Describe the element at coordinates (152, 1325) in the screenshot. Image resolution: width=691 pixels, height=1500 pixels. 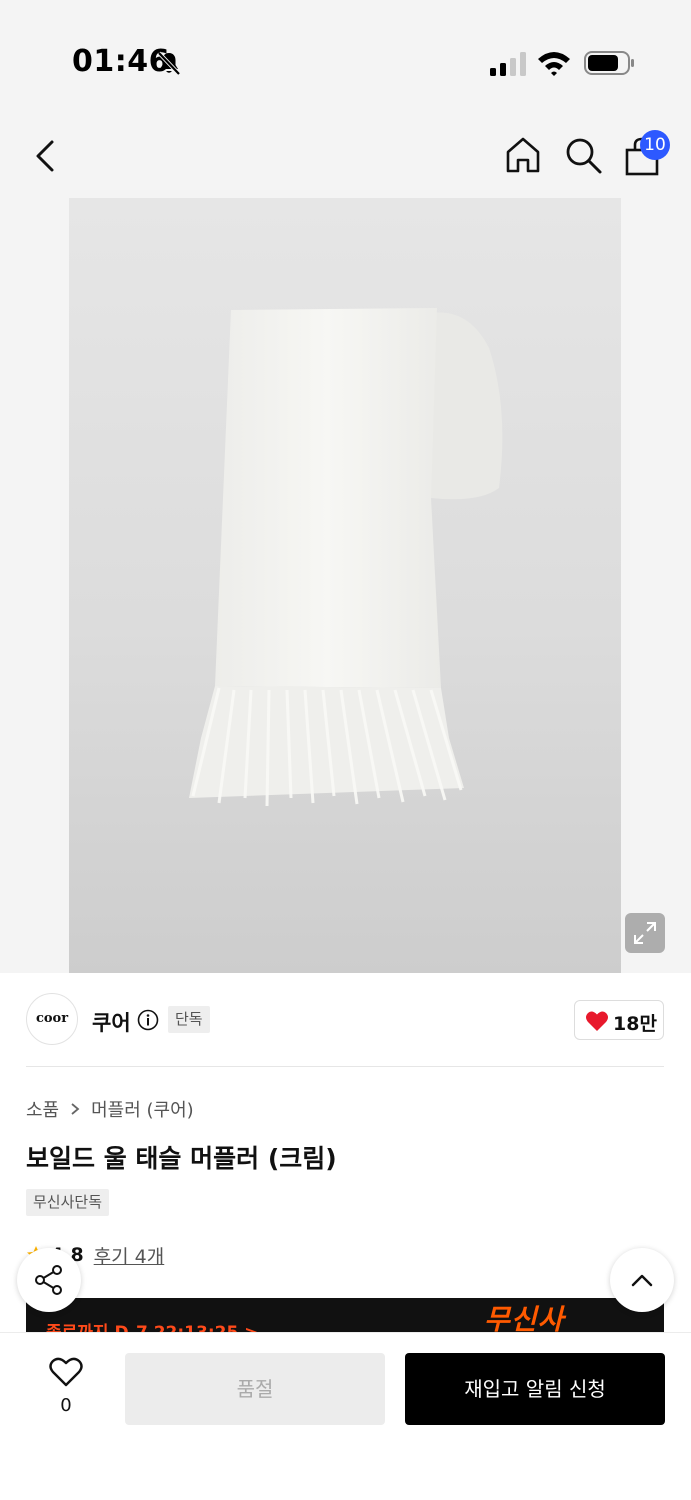
I see `promo-countdown: 종료까지 D-7 22:13:25 >` at that location.